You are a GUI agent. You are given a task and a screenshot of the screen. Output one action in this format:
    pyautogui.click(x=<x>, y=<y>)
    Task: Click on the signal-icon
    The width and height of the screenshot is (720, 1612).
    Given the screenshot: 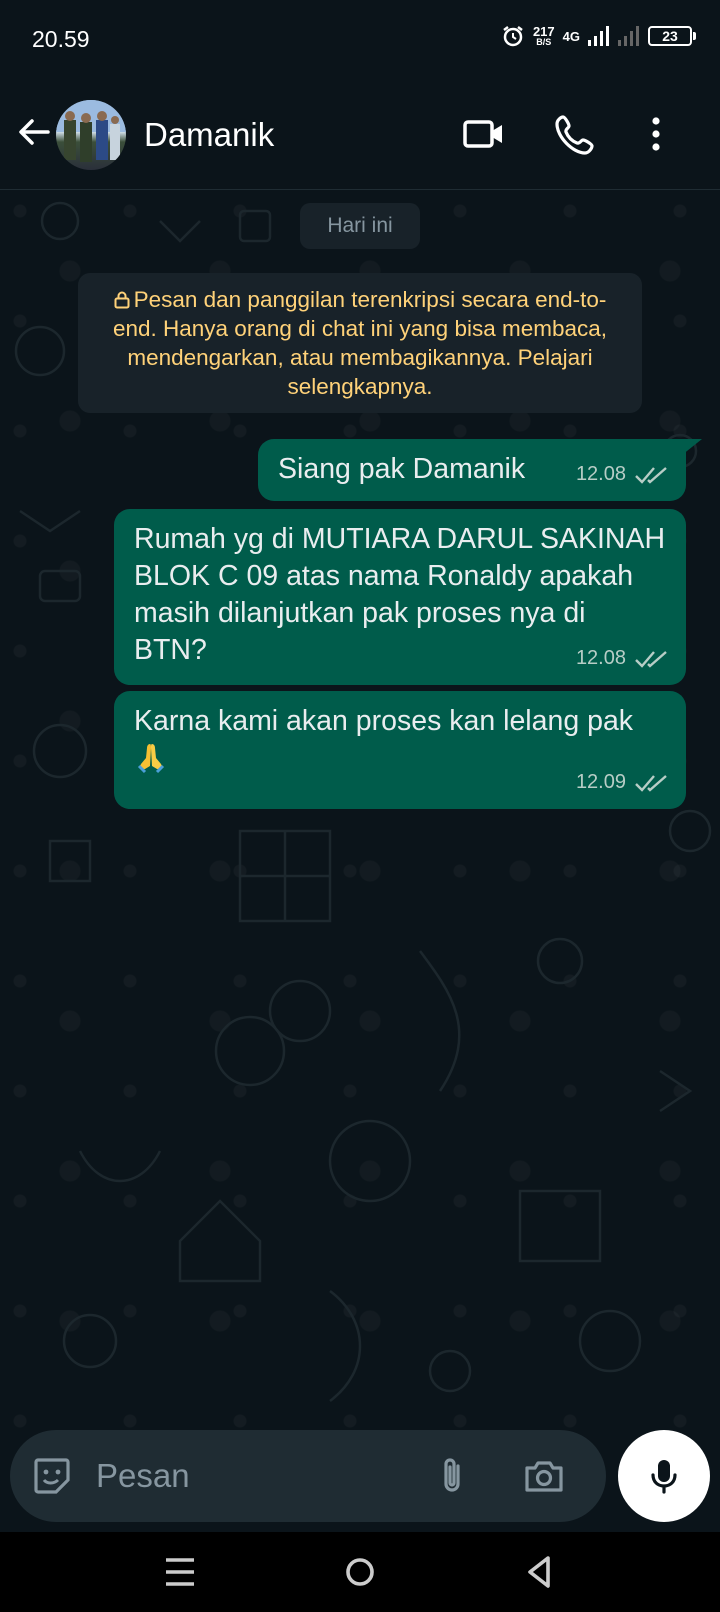 What is the action you would take?
    pyautogui.click(x=598, y=36)
    